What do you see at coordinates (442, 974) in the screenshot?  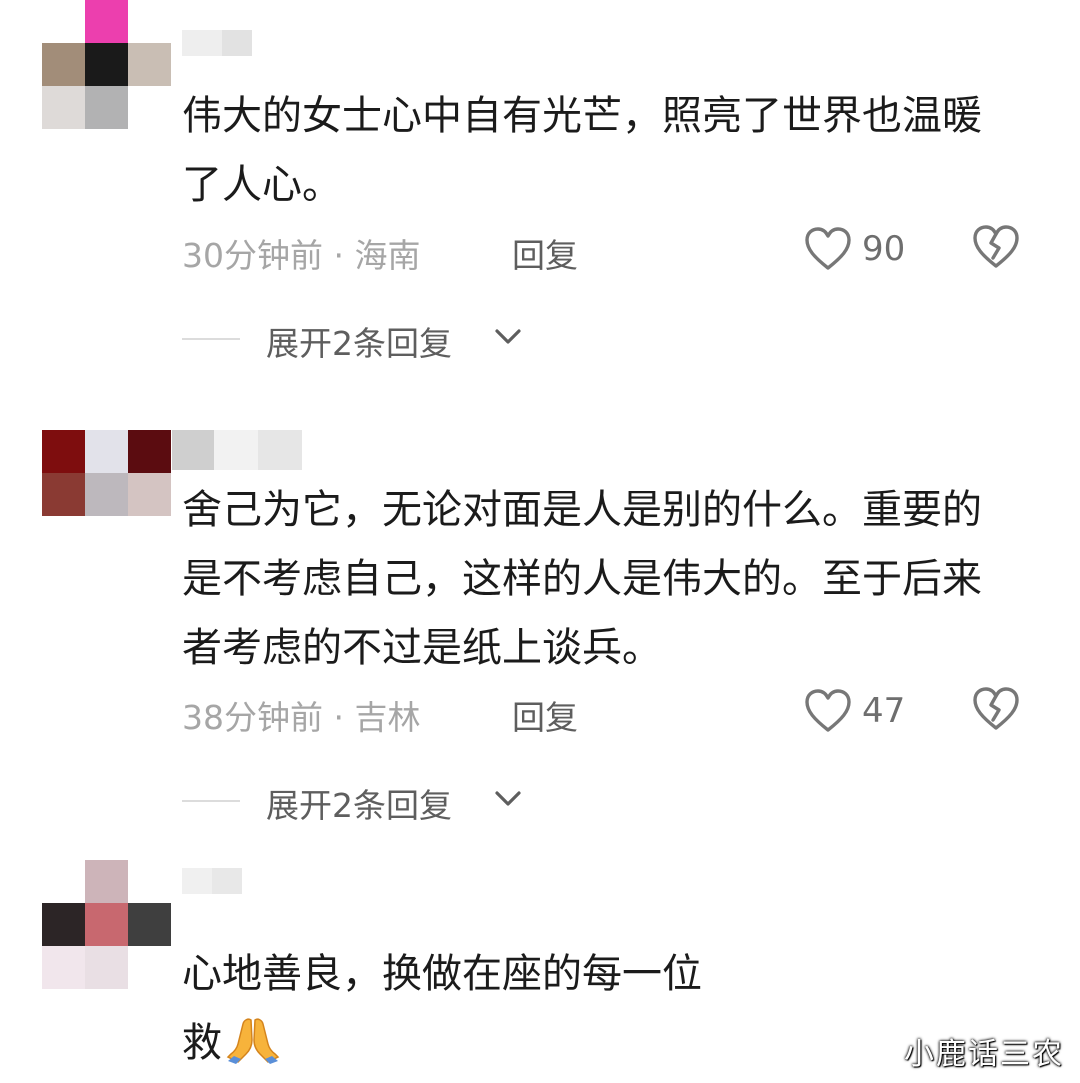 I see `comment-text-line1: 心地善良，换做在座的每一位` at bounding box center [442, 974].